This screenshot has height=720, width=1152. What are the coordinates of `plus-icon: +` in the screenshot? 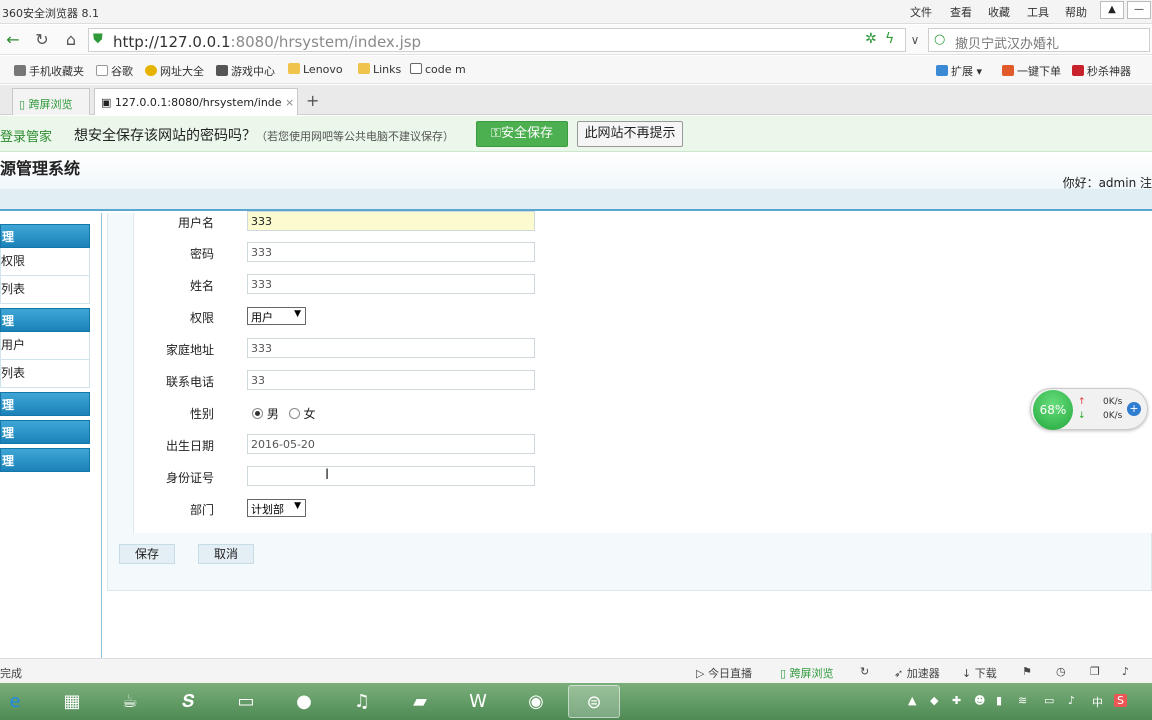 It's located at (1134, 409).